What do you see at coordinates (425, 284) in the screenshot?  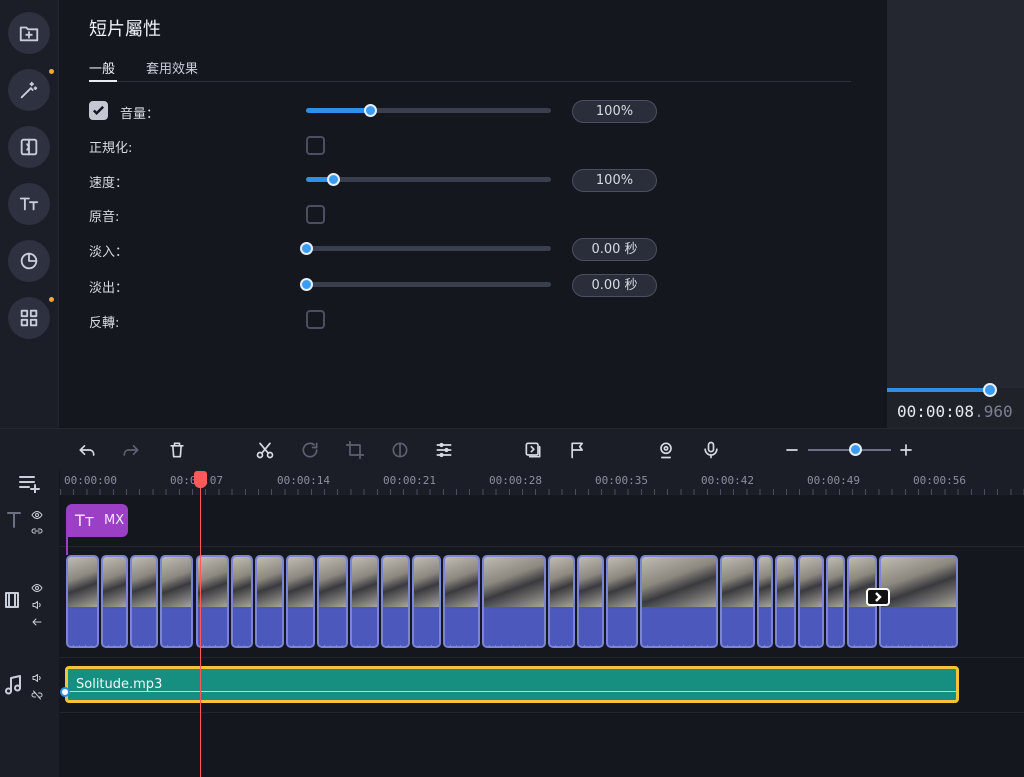 I see `fade-out-slider` at bounding box center [425, 284].